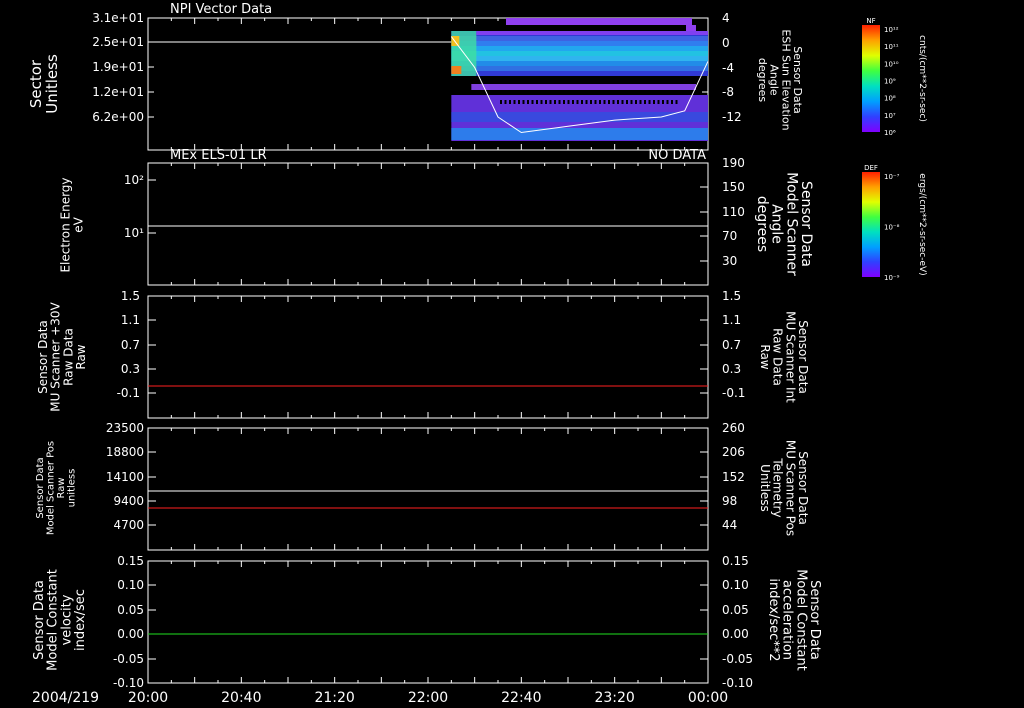 Image resolution: width=1024 pixels, height=708 pixels. Describe the element at coordinates (733, 187) in the screenshot. I see `right-tick-label: 150` at that location.